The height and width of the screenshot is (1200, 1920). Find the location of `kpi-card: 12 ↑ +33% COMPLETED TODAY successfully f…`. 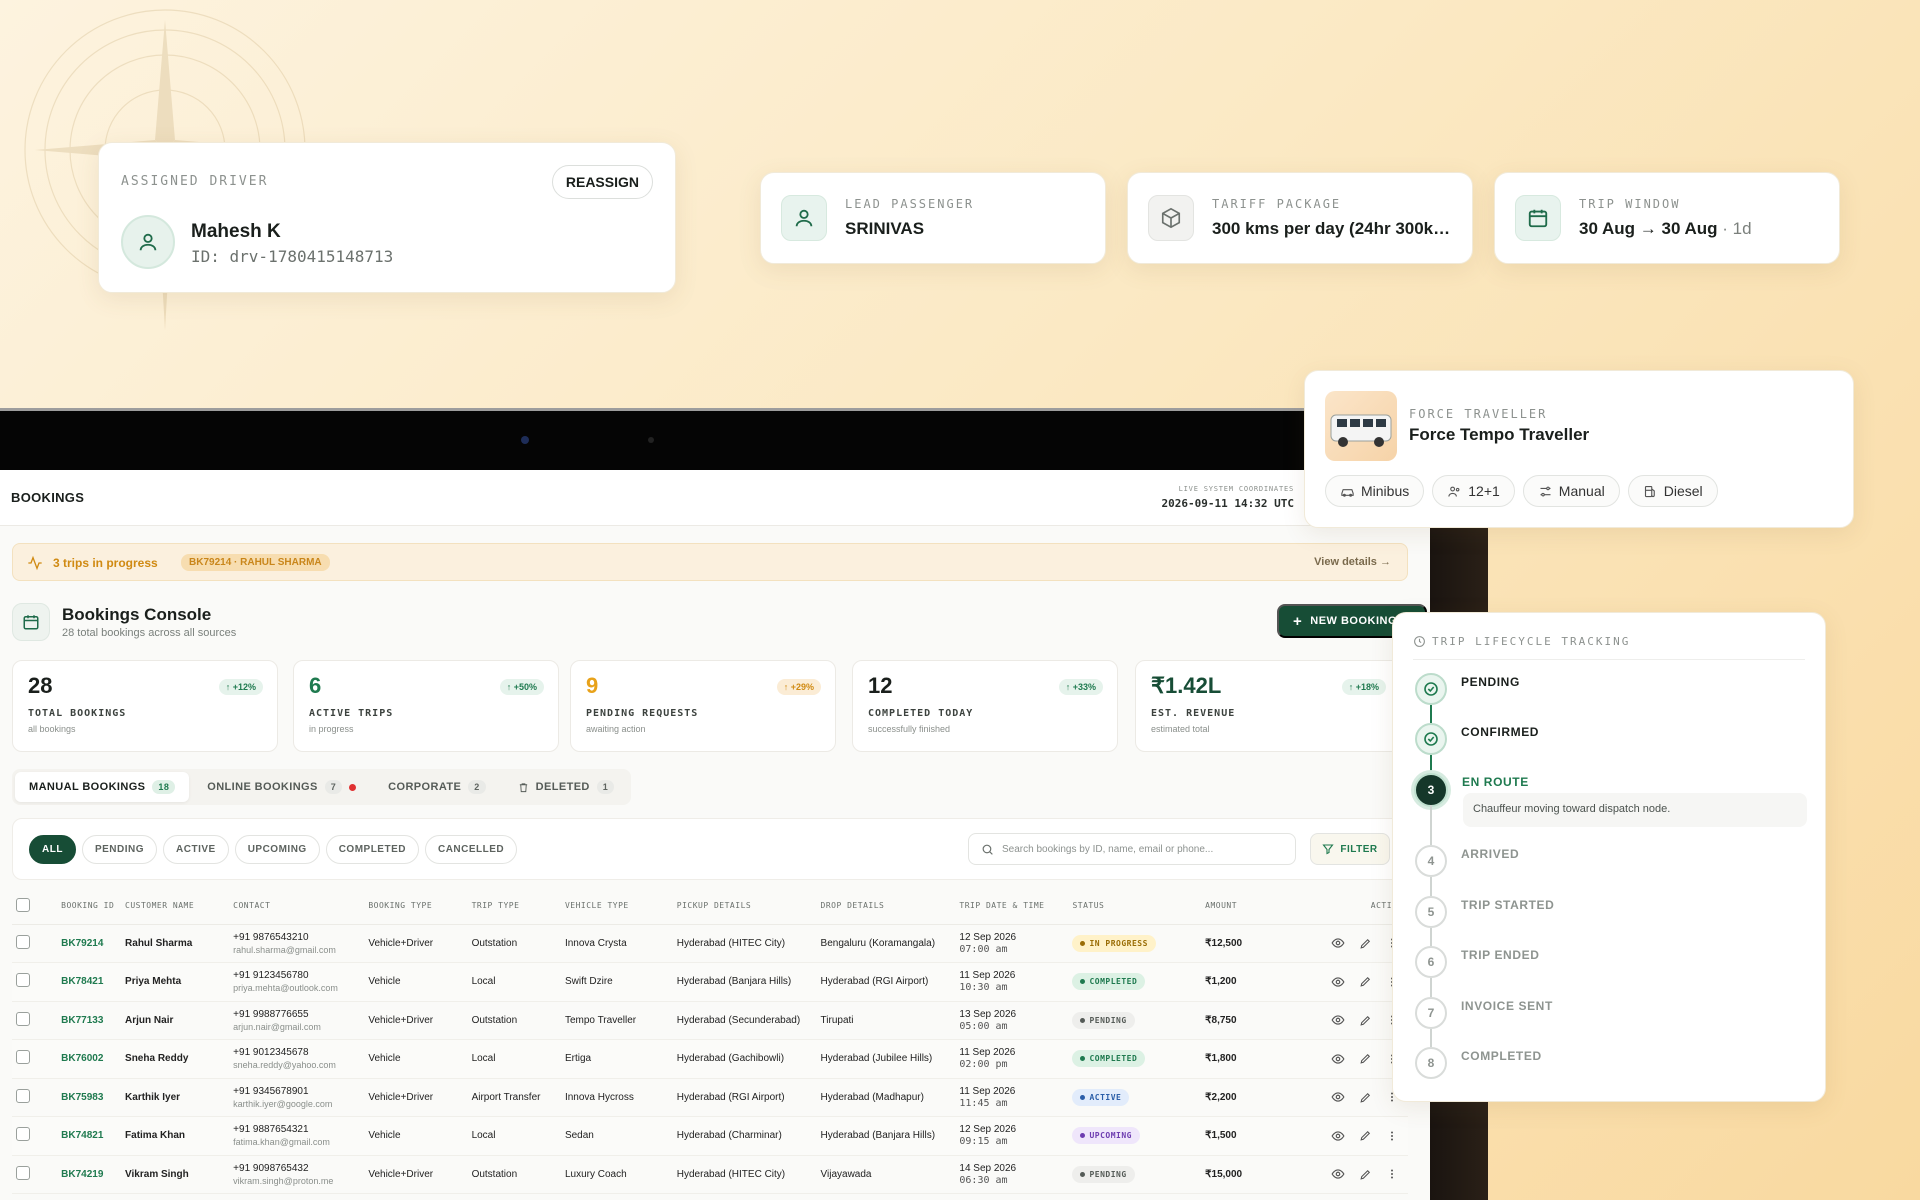

kpi-card: 12 ↑ +33% COMPLETED TODAY successfully f… is located at coordinates (985, 706).